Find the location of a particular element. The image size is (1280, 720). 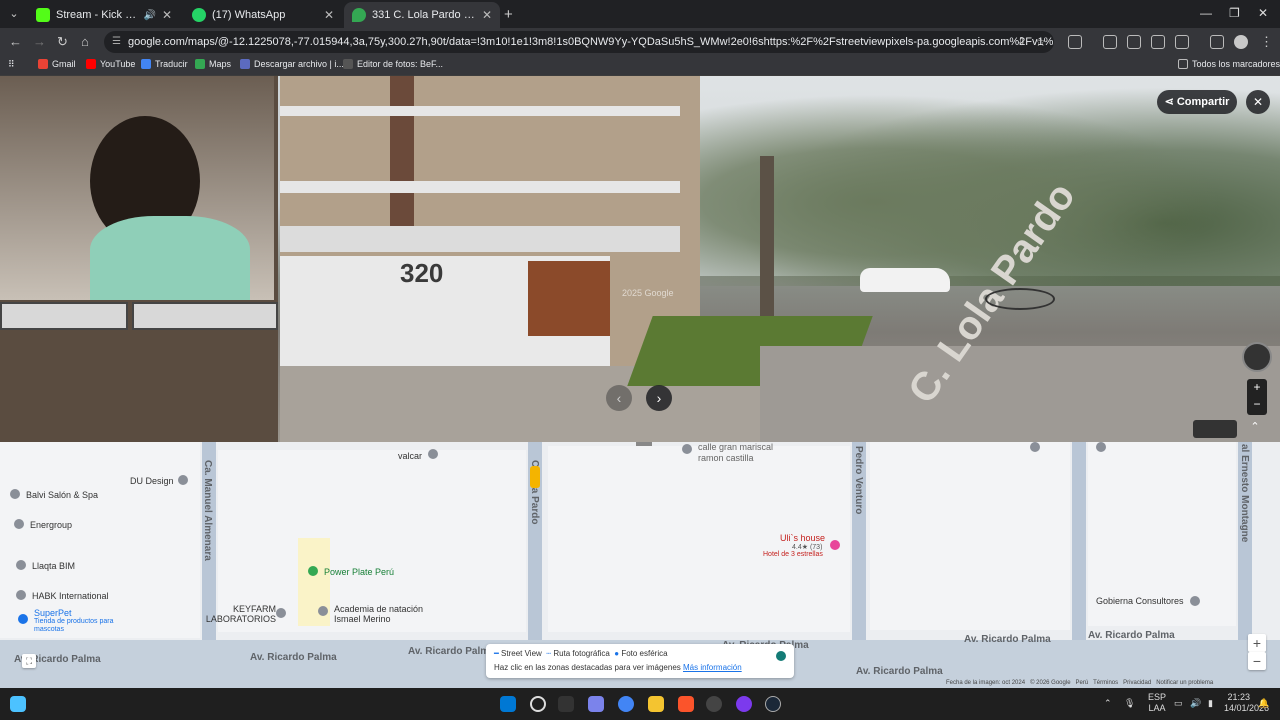

place-label: Academia de natación Ismael Merino is located at coordinates (384, 614).